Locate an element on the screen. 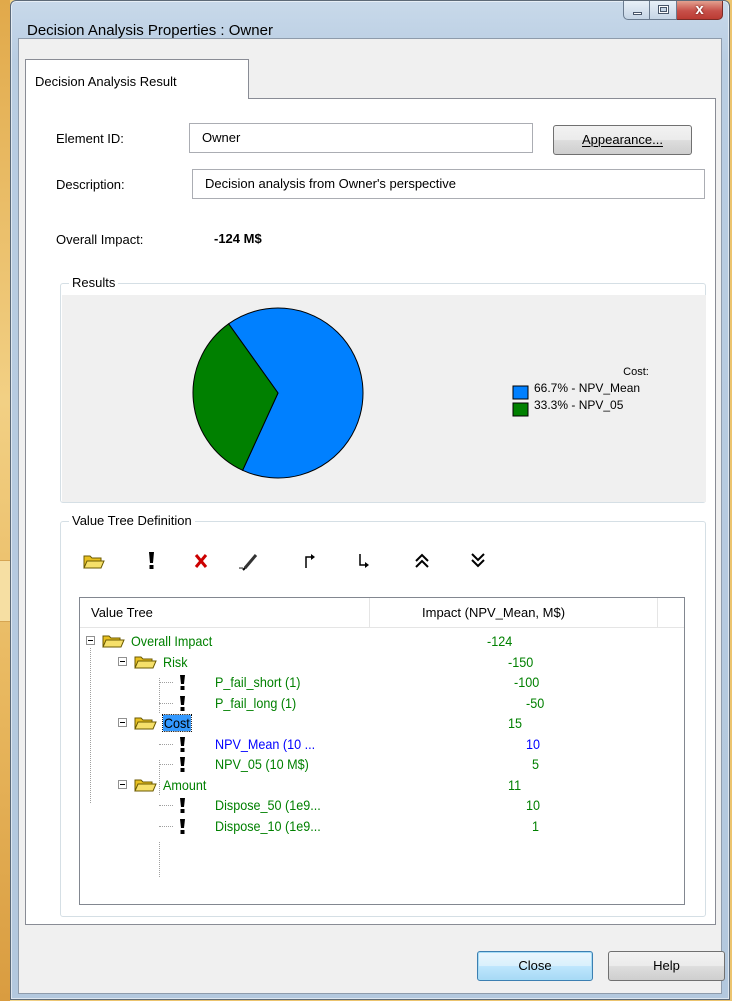 The width and height of the screenshot is (732, 1001). delete-icon is located at coordinates (202, 560).